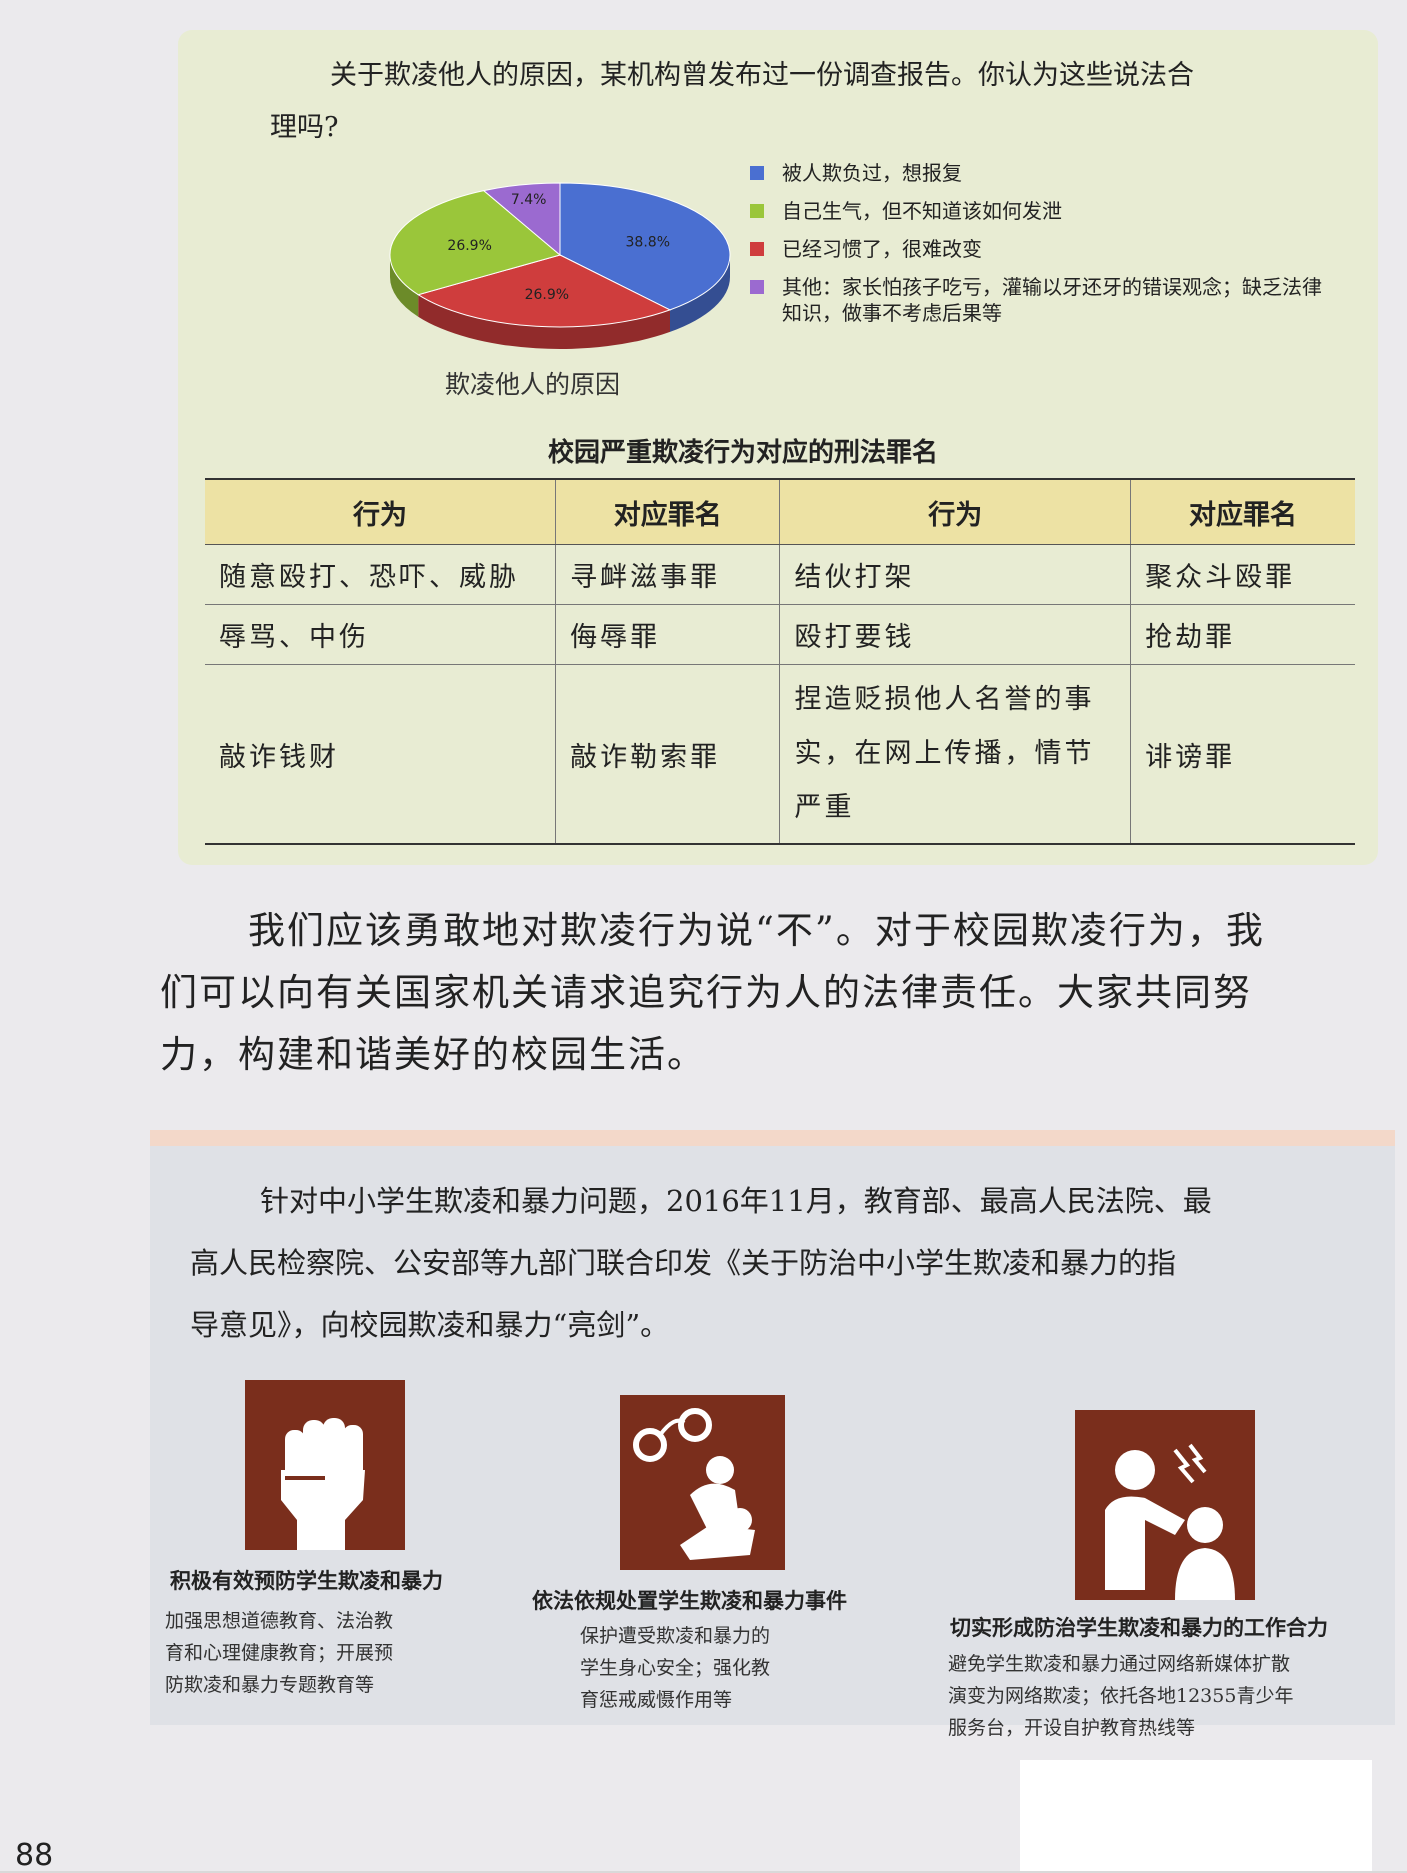 The image size is (1407, 1873). What do you see at coordinates (430, 1325) in the screenshot?
I see `policy-line-3: 导意见》，向校园欺凌和暴力“亮剑”。` at bounding box center [430, 1325].